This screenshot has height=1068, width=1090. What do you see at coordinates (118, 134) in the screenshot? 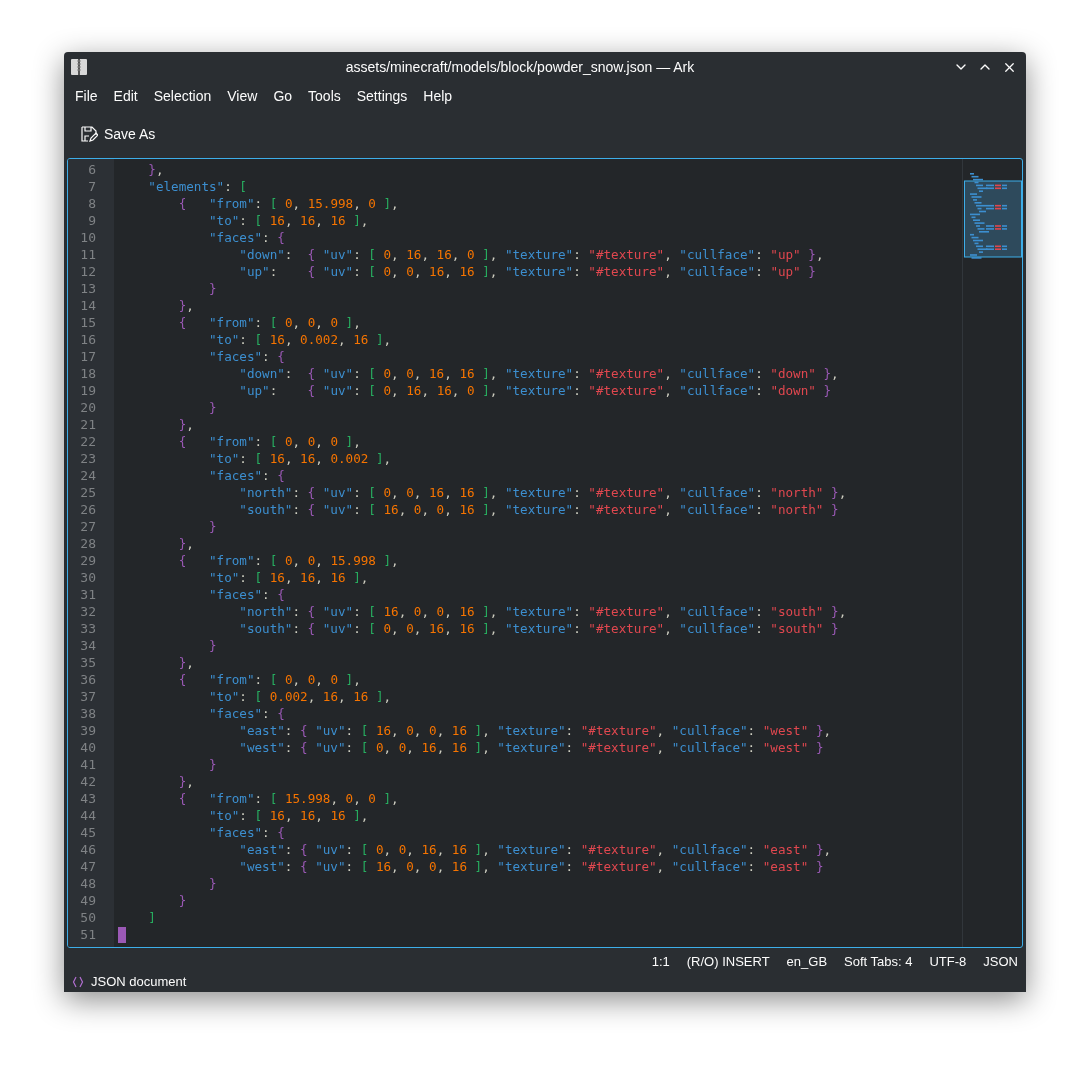
I see `save-as-button: Save As` at bounding box center [118, 134].